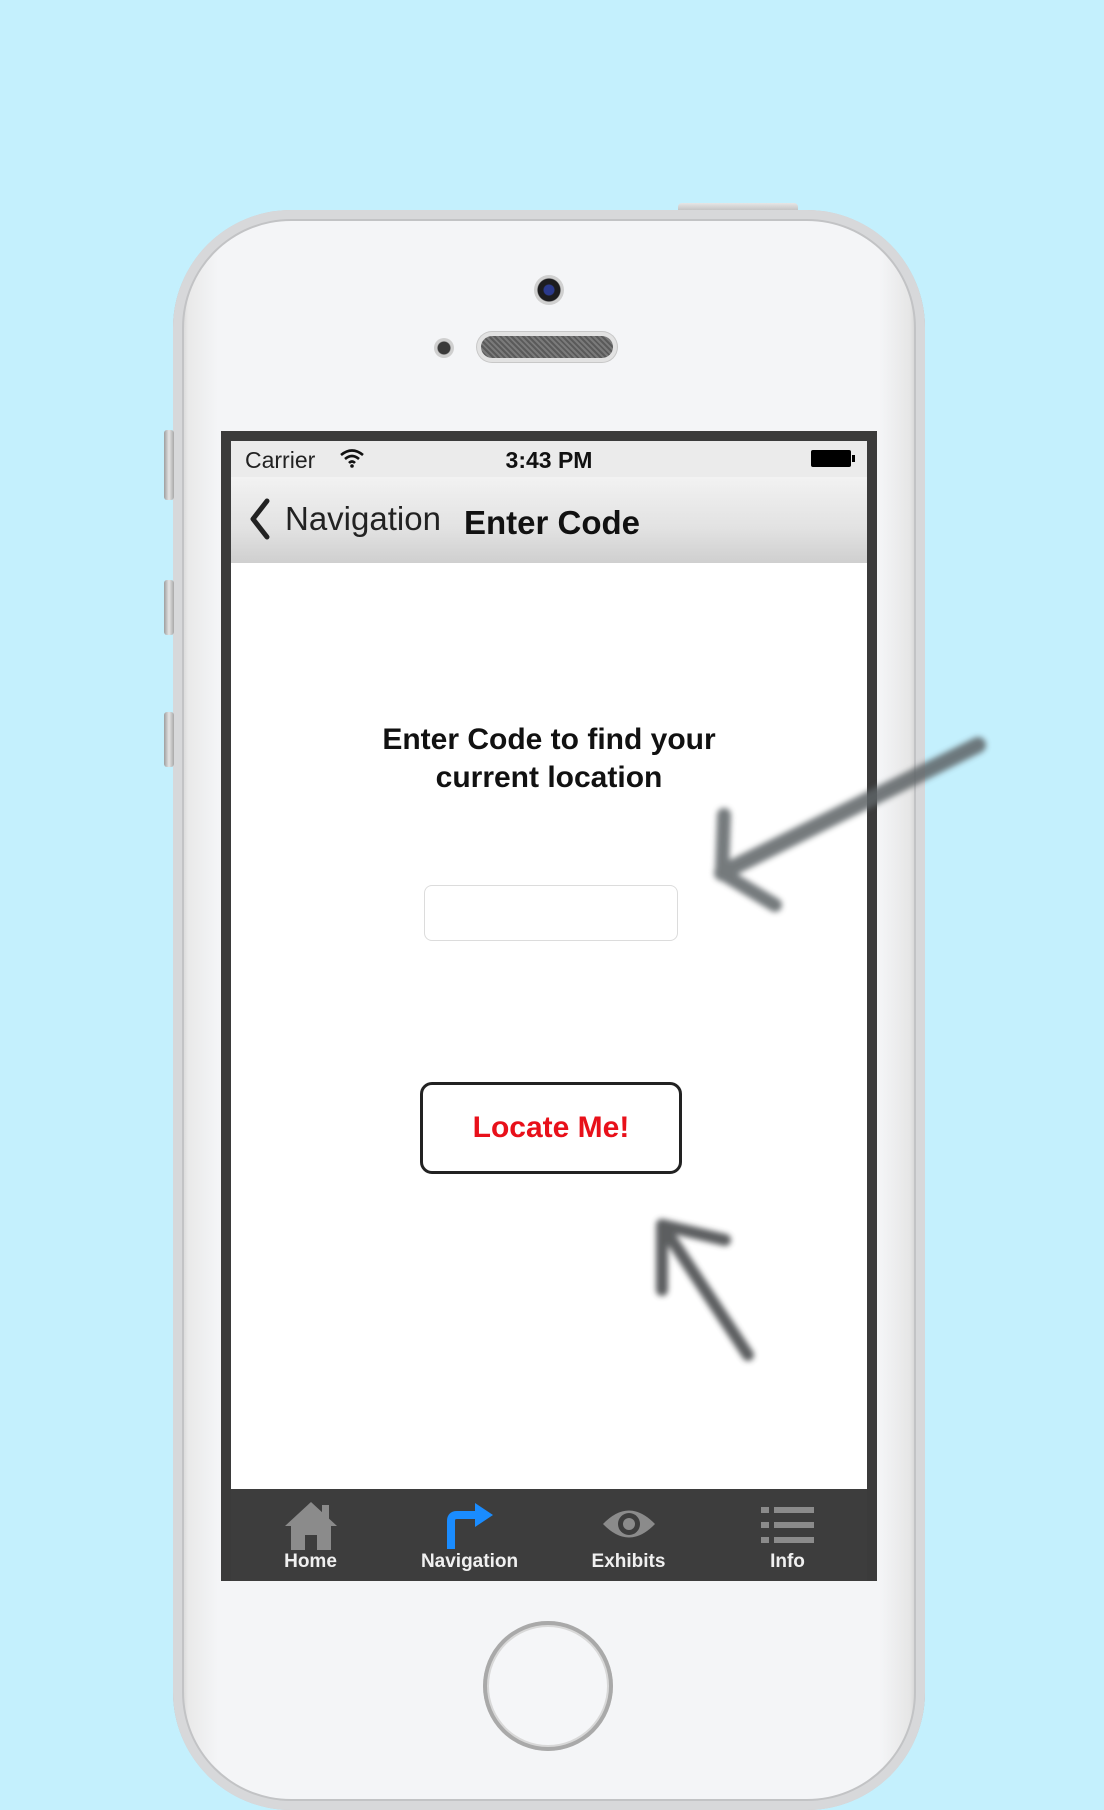 This screenshot has height=1810, width=1104. What do you see at coordinates (169, 465) in the screenshot?
I see `mute-switch` at bounding box center [169, 465].